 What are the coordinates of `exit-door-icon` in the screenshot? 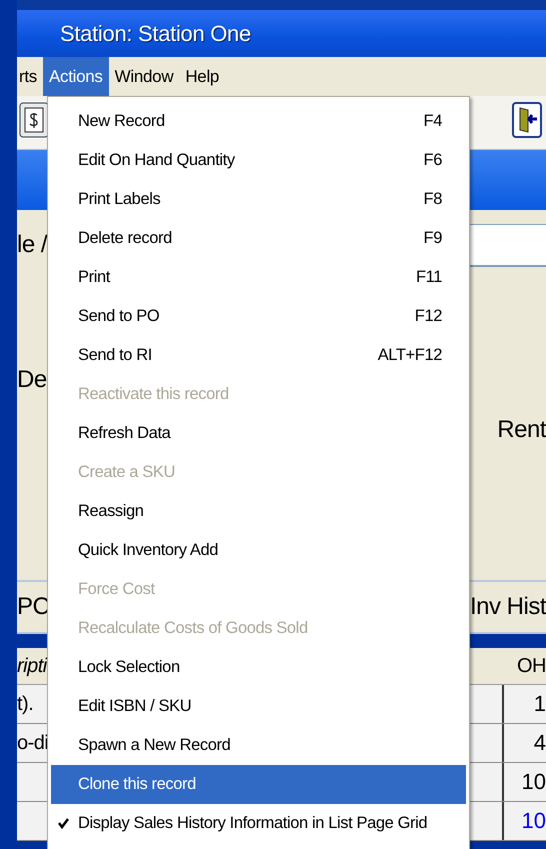 It's located at (527, 120).